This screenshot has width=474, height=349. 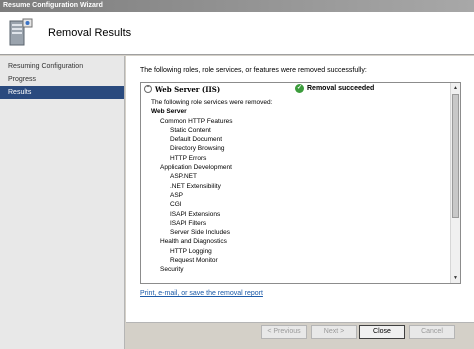 What do you see at coordinates (62, 66) in the screenshot?
I see `sidebar-item-resuming-configuration: Resuming Configuration` at bounding box center [62, 66].